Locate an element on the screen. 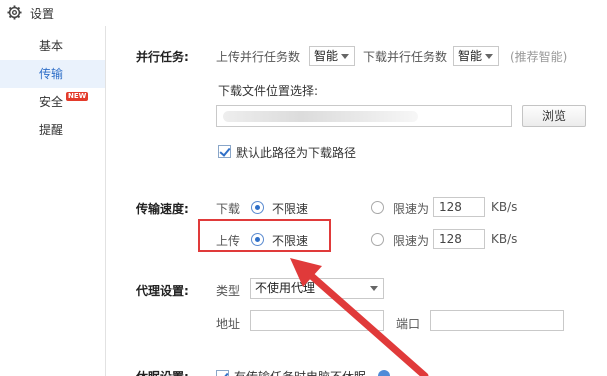 The height and width of the screenshot is (376, 607). download-limit-input: 128 is located at coordinates (459, 207).